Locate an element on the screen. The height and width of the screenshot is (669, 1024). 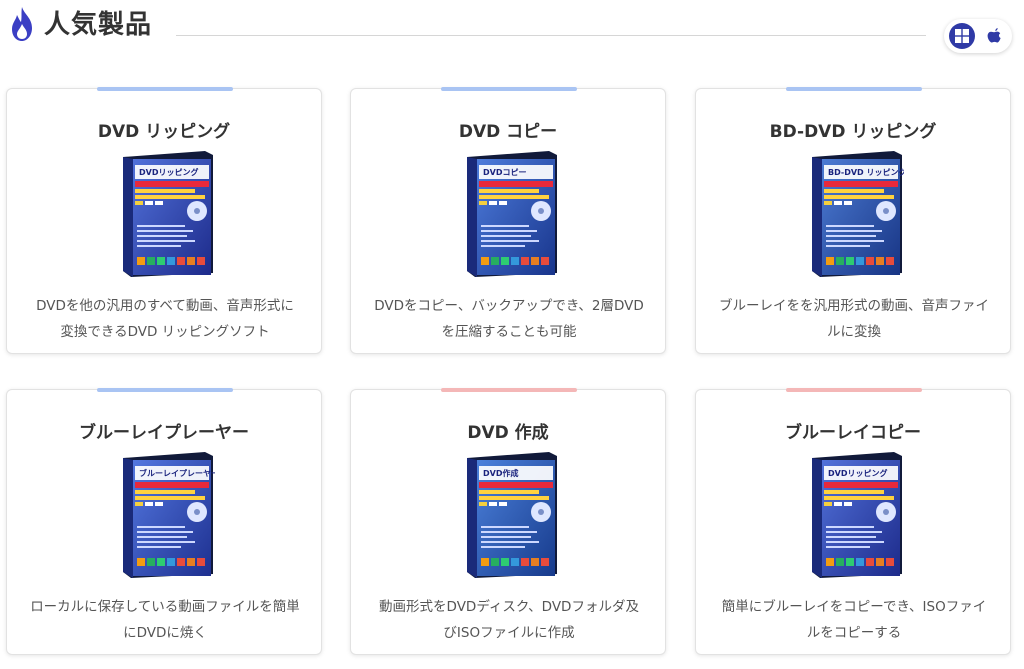
description-line: DVDをコピー、バックアップでき、2層DVD is located at coordinates (509, 306).